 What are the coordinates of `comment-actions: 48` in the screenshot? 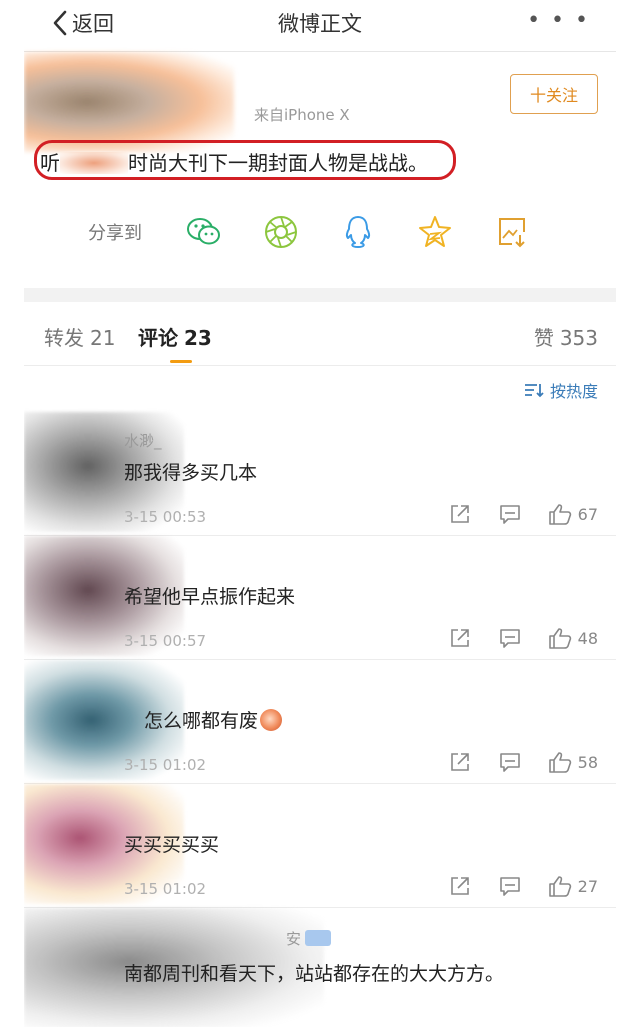 It's located at (510, 638).